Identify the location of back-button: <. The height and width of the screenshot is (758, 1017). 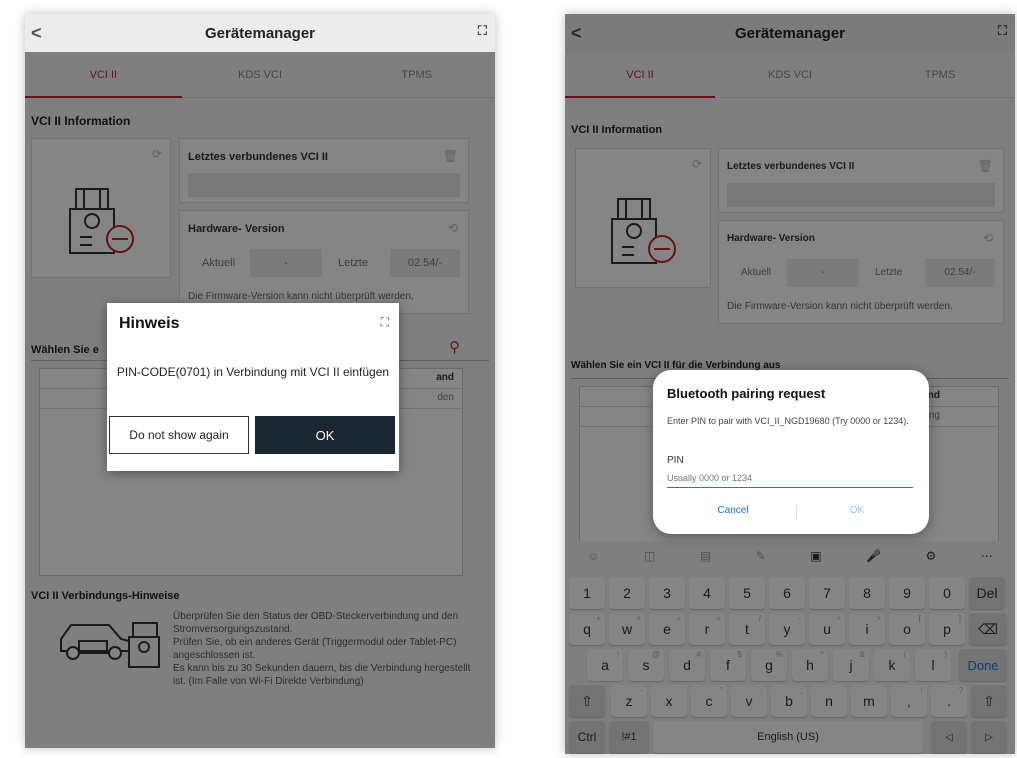
(36, 33).